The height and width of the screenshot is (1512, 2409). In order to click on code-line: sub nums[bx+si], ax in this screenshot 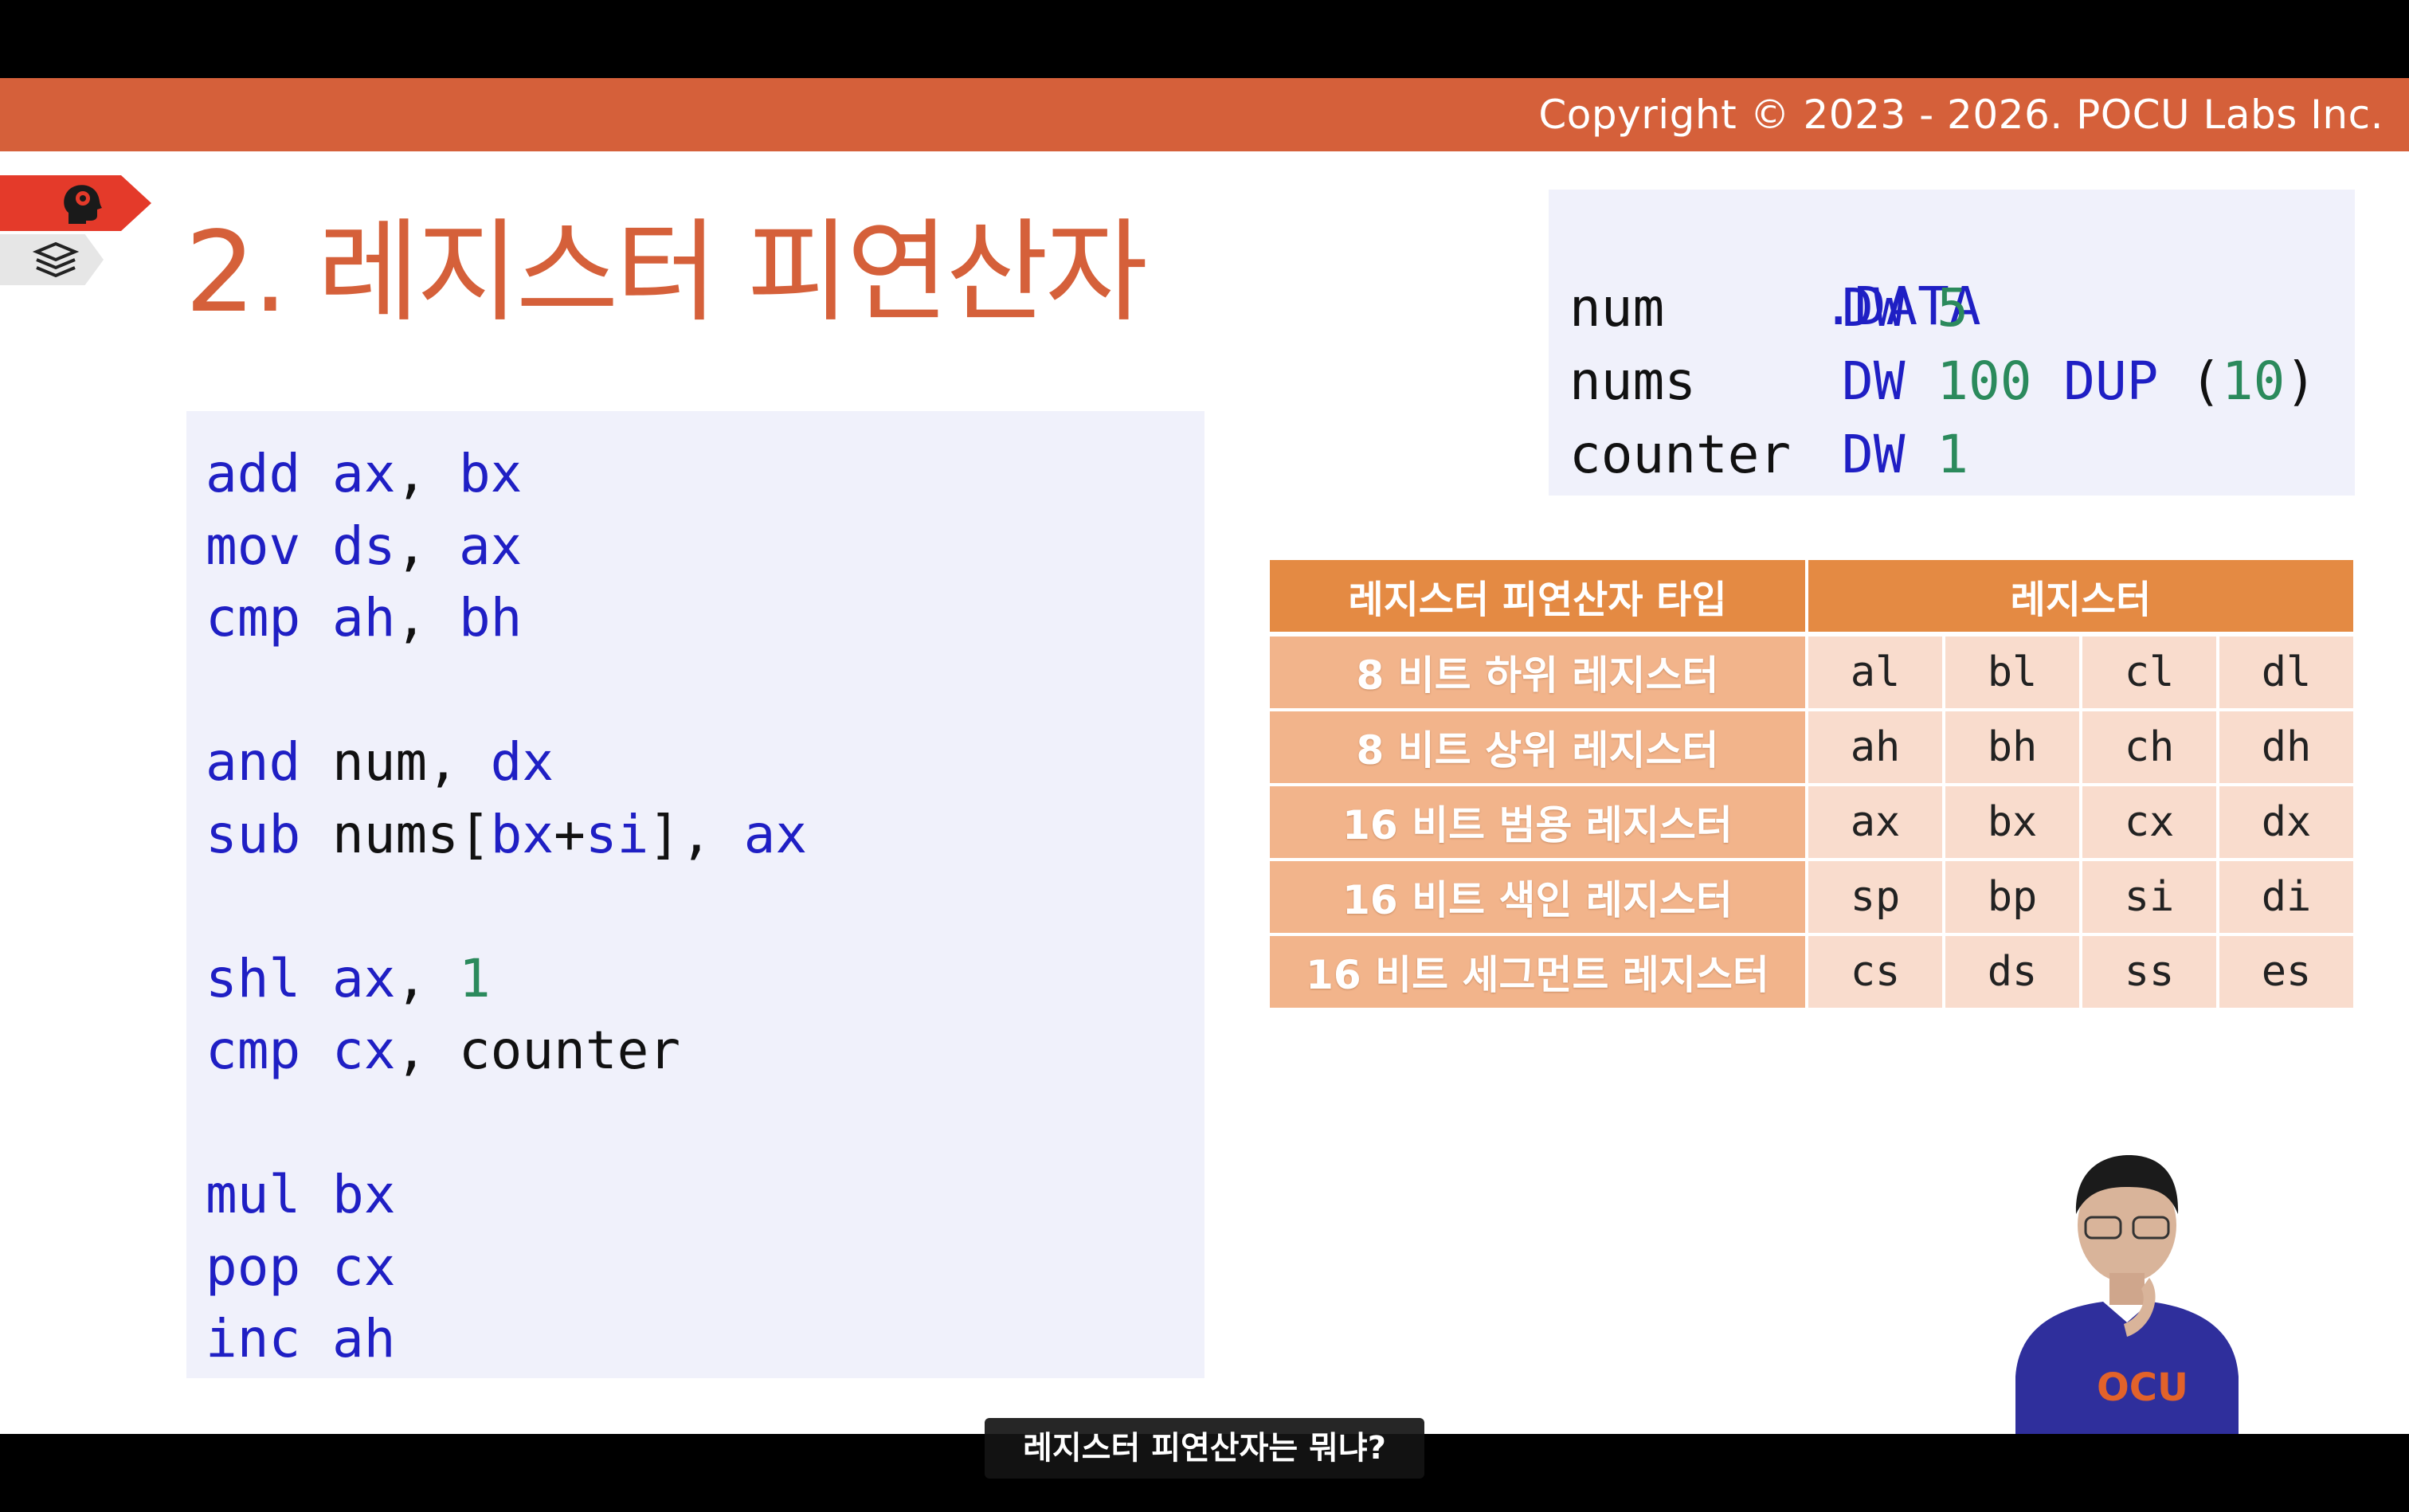, I will do `click(506, 835)`.